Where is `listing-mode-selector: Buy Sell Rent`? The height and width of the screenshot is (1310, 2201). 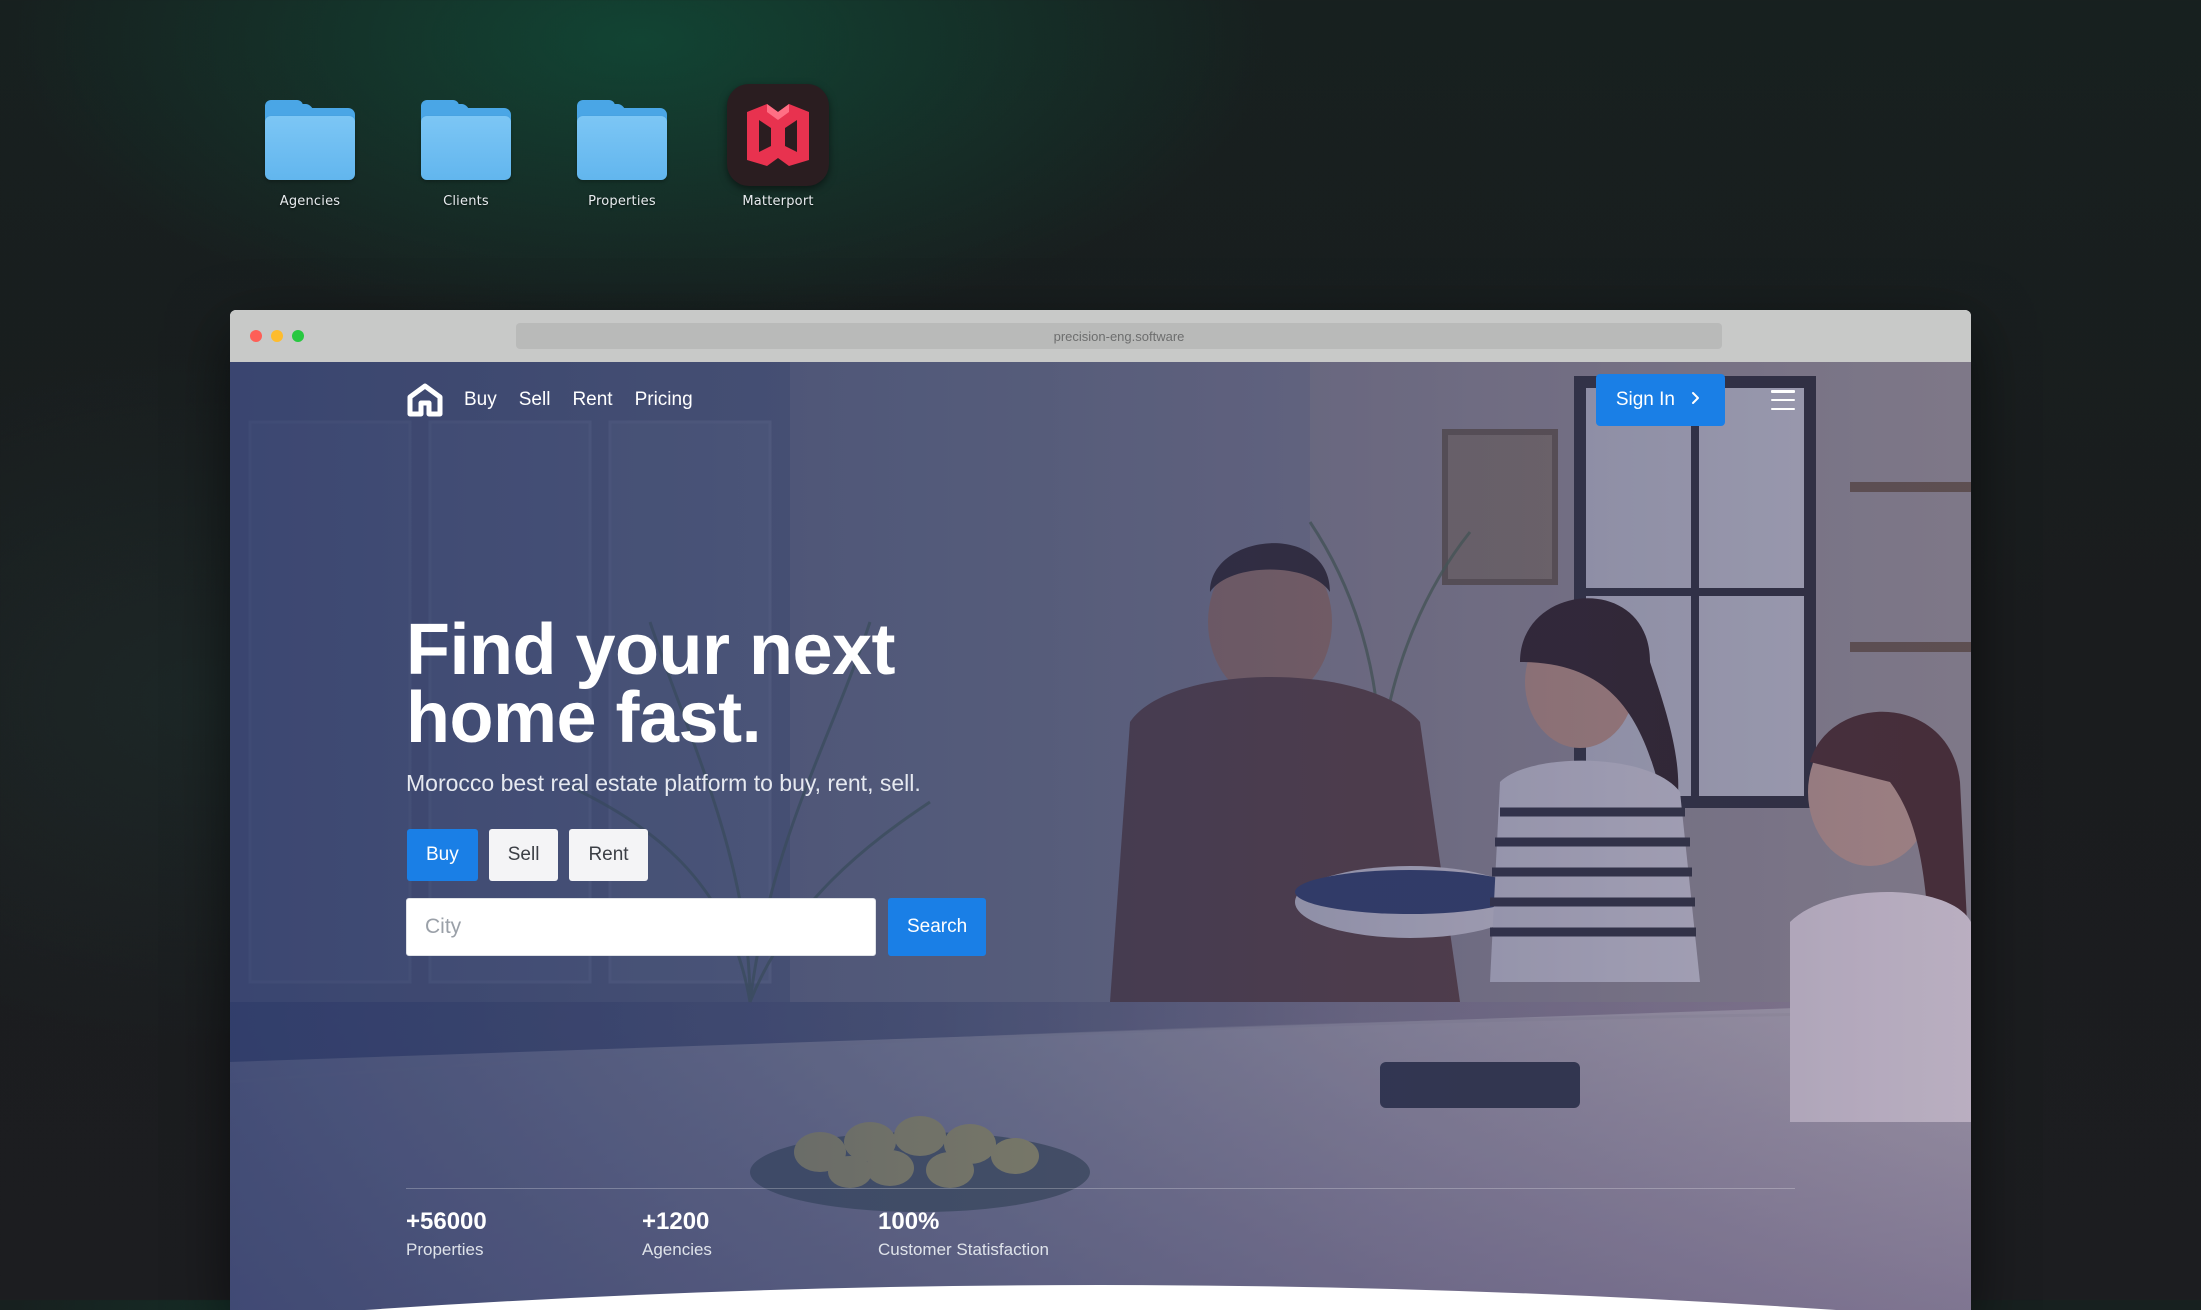 listing-mode-selector: Buy Sell Rent is located at coordinates (527, 855).